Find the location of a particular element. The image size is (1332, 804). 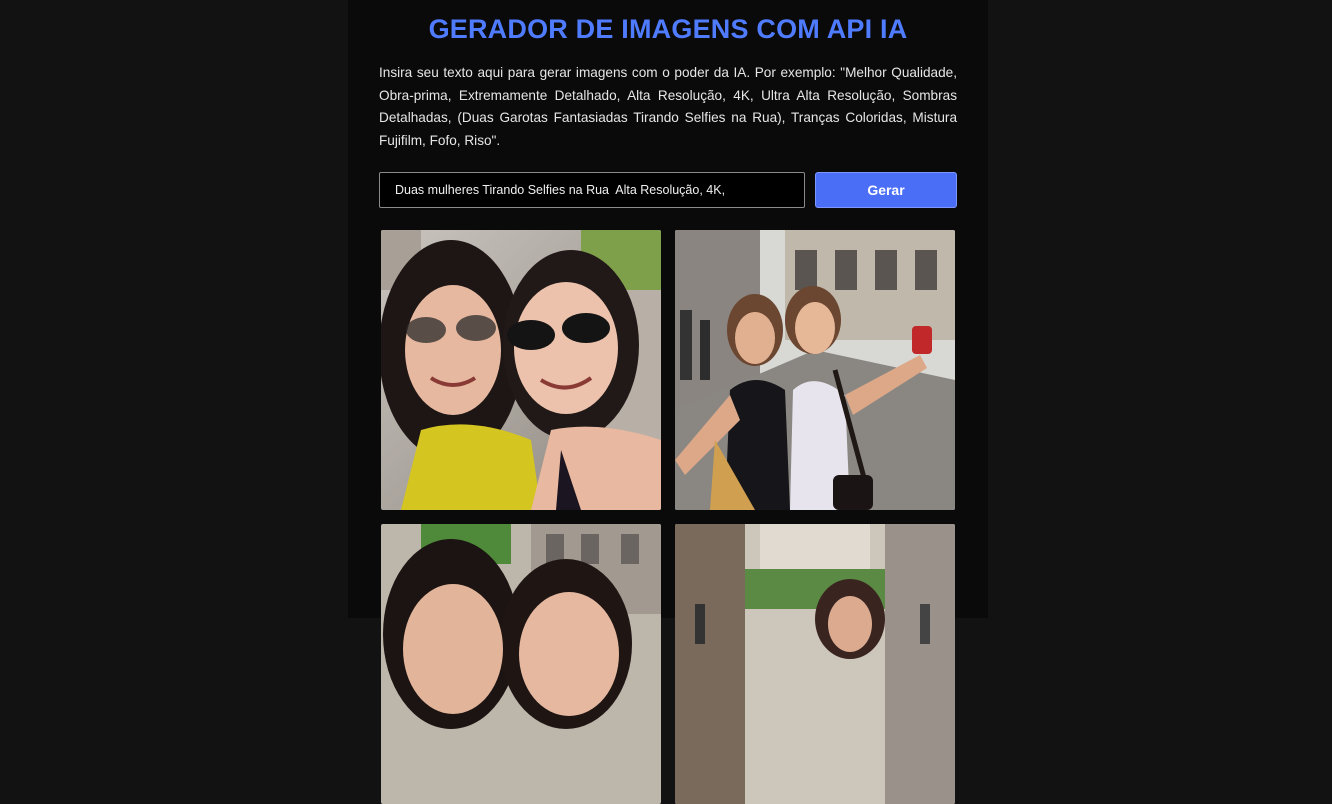

generated-image-2-picture is located at coordinates (815, 370).